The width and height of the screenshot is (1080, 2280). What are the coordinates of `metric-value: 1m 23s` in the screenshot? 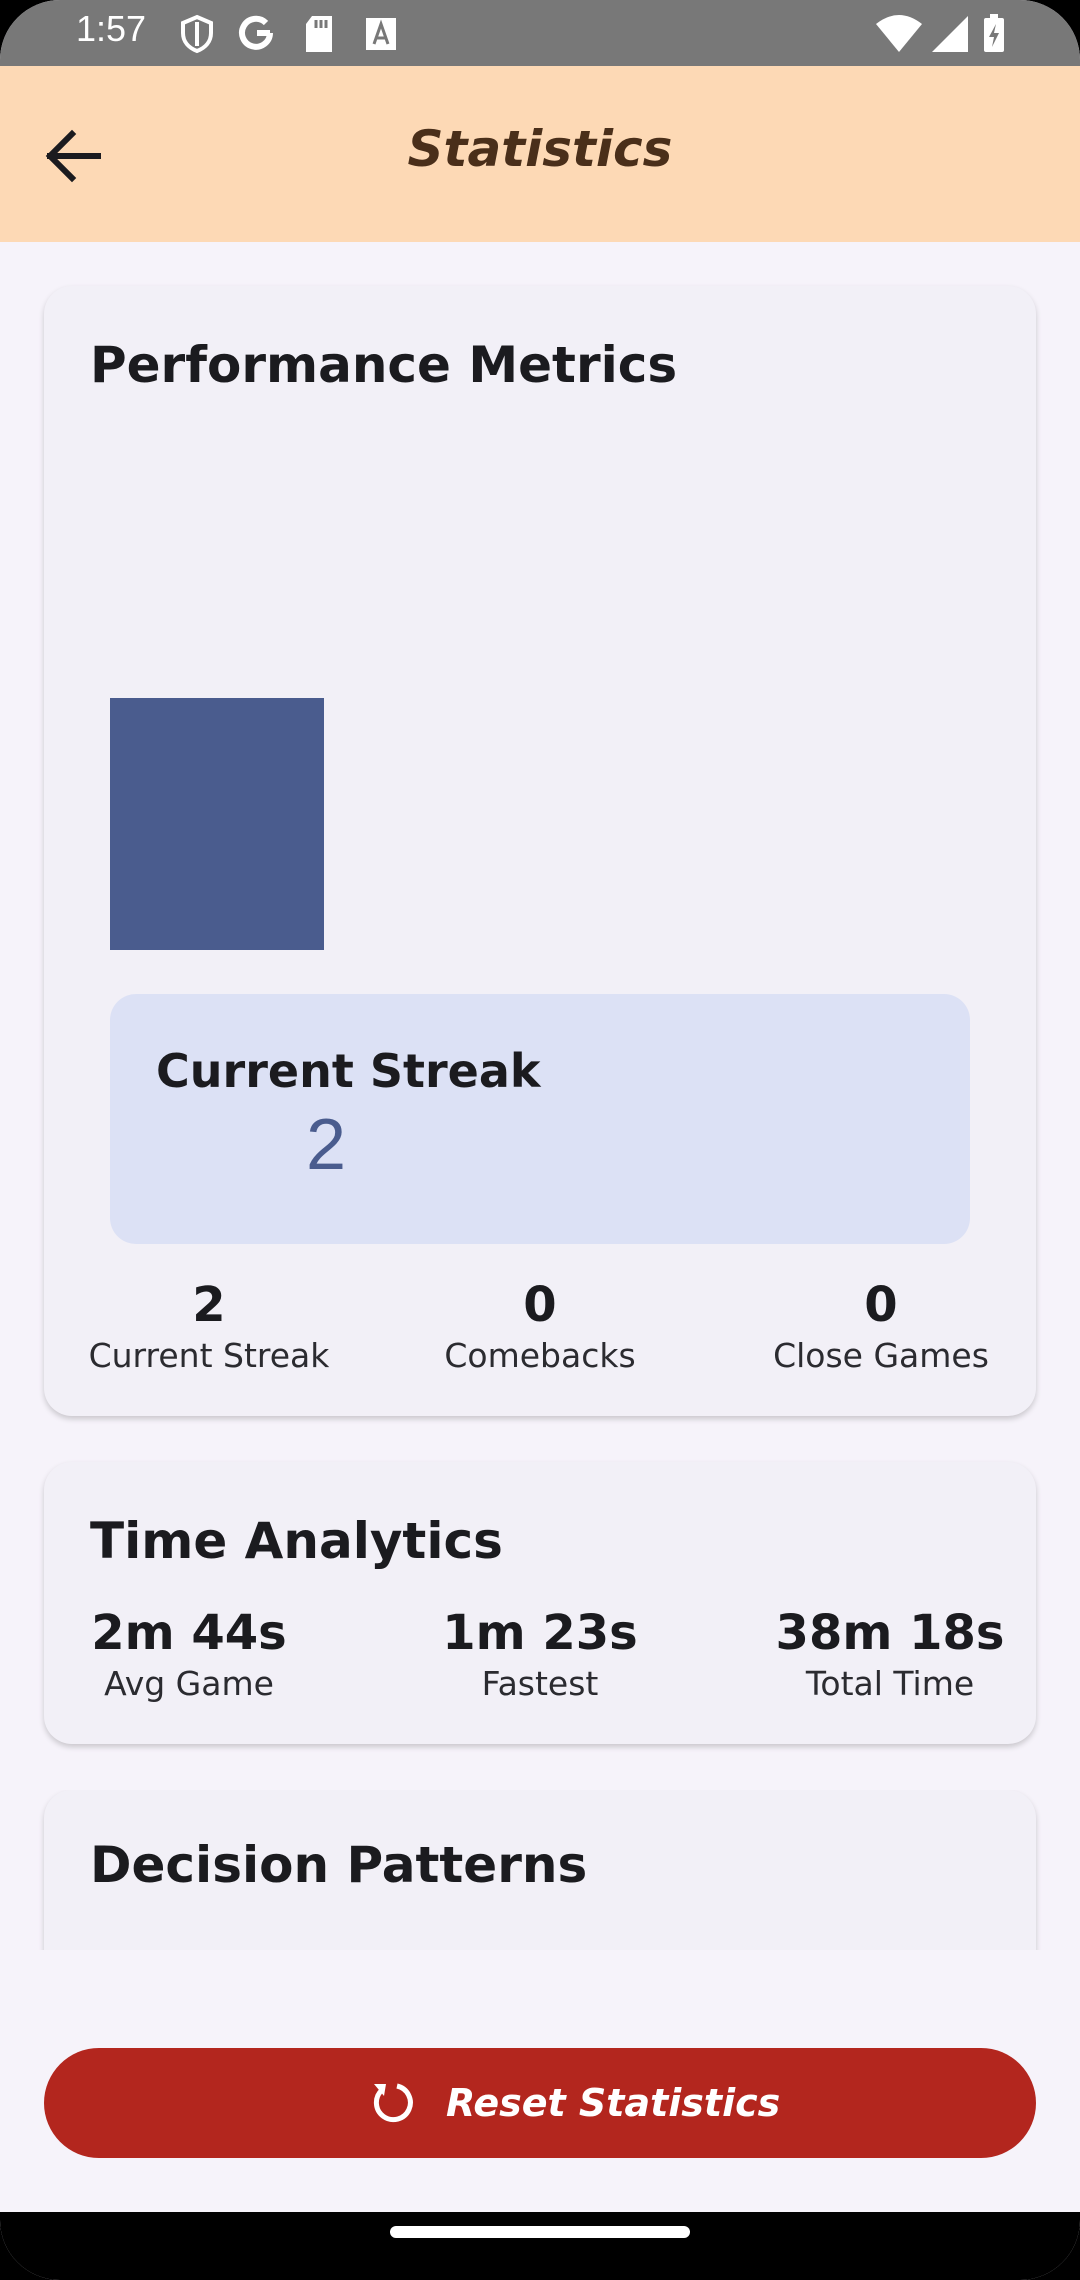 It's located at (540, 1633).